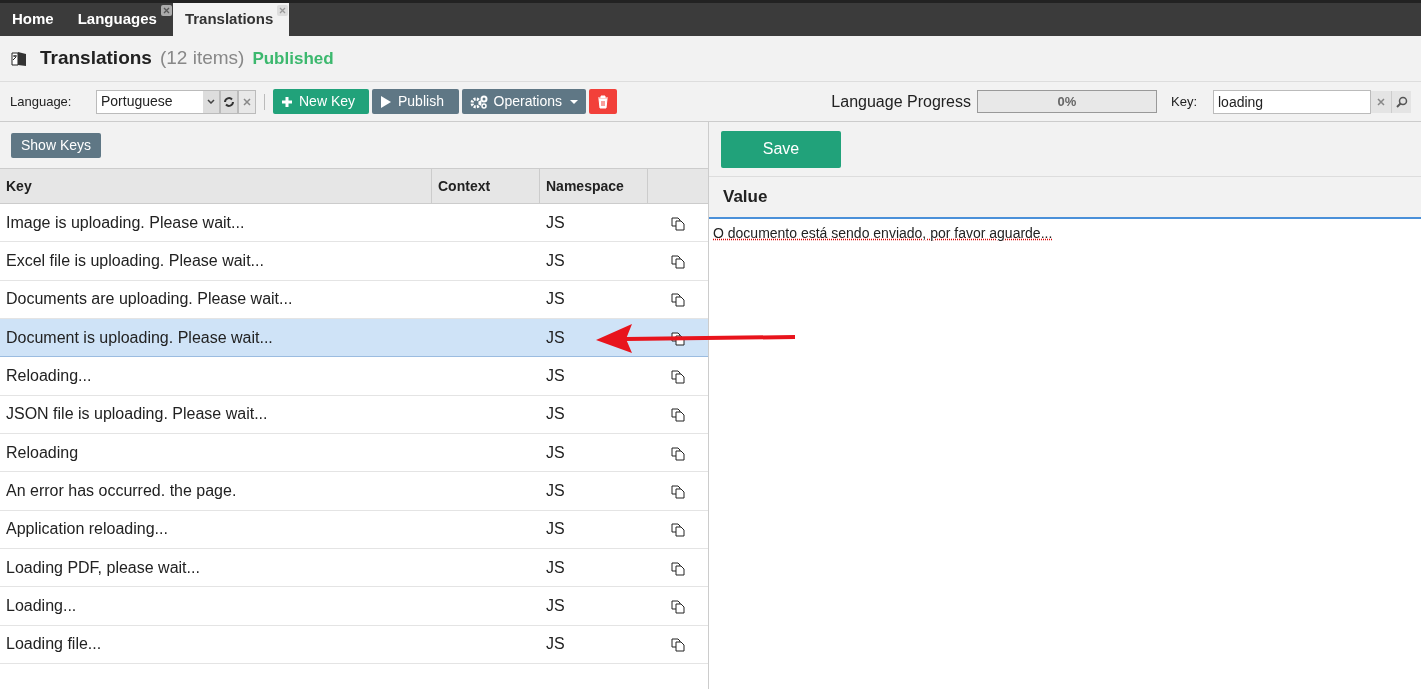  Describe the element at coordinates (19, 58) in the screenshot. I see `translate-icon` at that location.